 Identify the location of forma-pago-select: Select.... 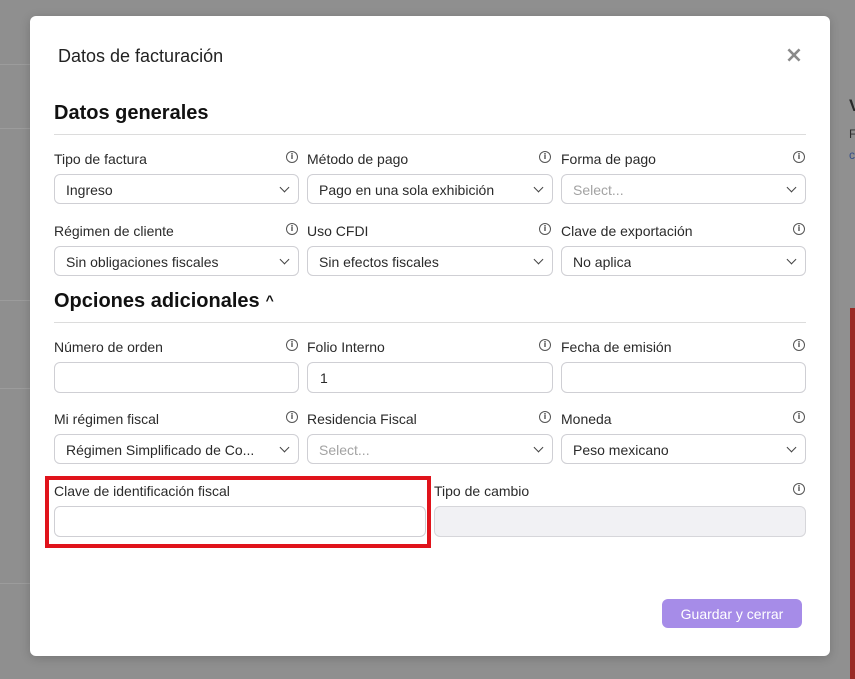
(683, 189).